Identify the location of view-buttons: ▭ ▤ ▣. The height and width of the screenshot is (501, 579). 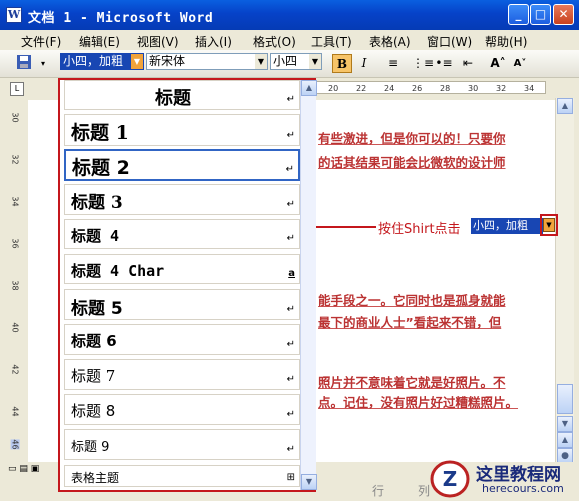
(28, 470).